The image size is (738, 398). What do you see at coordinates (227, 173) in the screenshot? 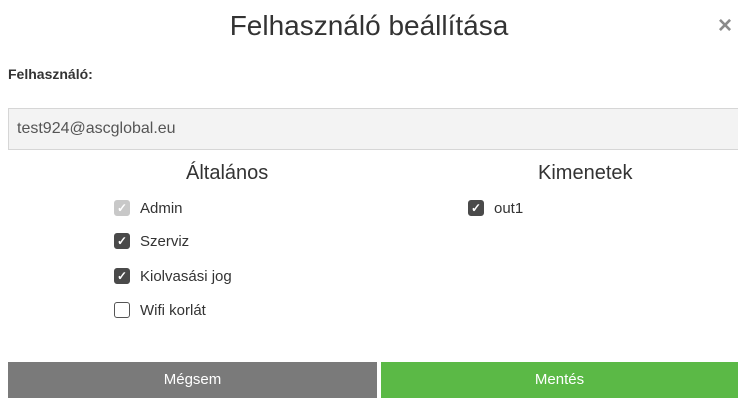
I see `general-heading: Általános` at bounding box center [227, 173].